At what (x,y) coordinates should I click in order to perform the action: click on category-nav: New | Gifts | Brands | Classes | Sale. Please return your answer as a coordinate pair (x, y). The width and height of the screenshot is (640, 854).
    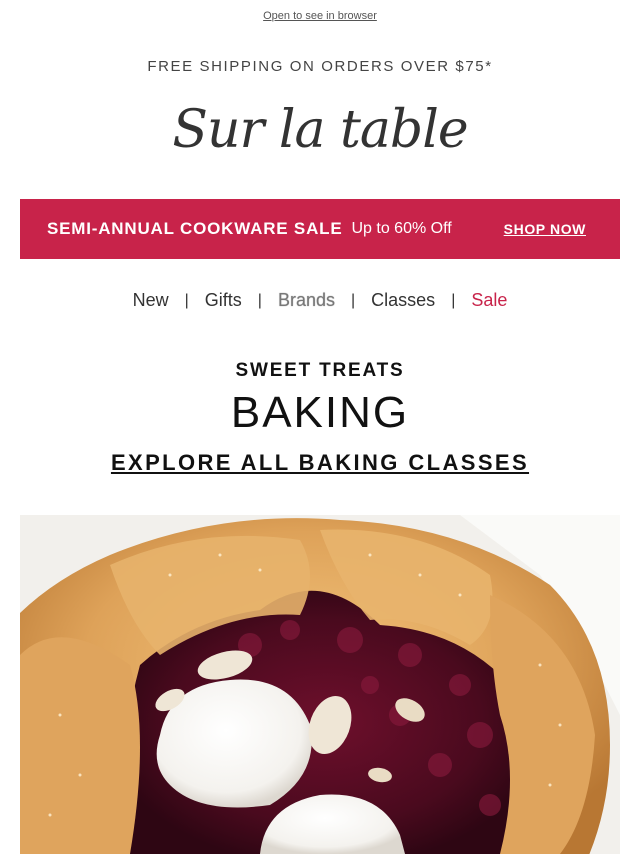
    Looking at the image, I should click on (320, 300).